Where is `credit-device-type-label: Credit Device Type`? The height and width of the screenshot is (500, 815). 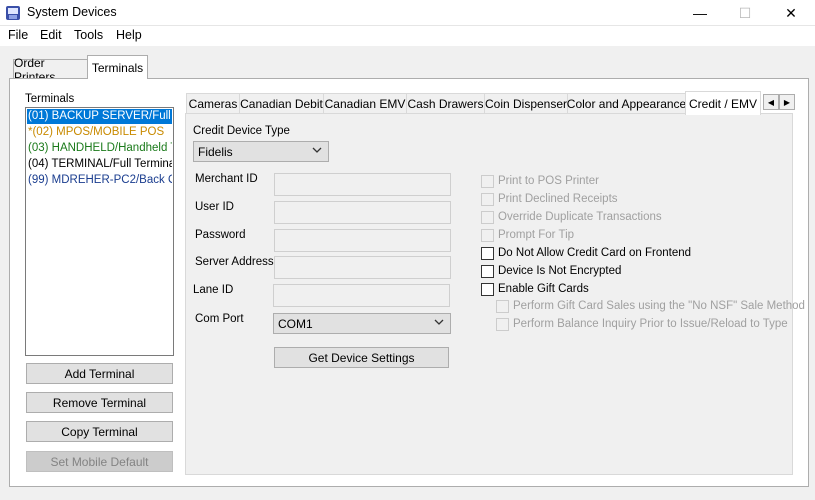
credit-device-type-label: Credit Device Type is located at coordinates (241, 131).